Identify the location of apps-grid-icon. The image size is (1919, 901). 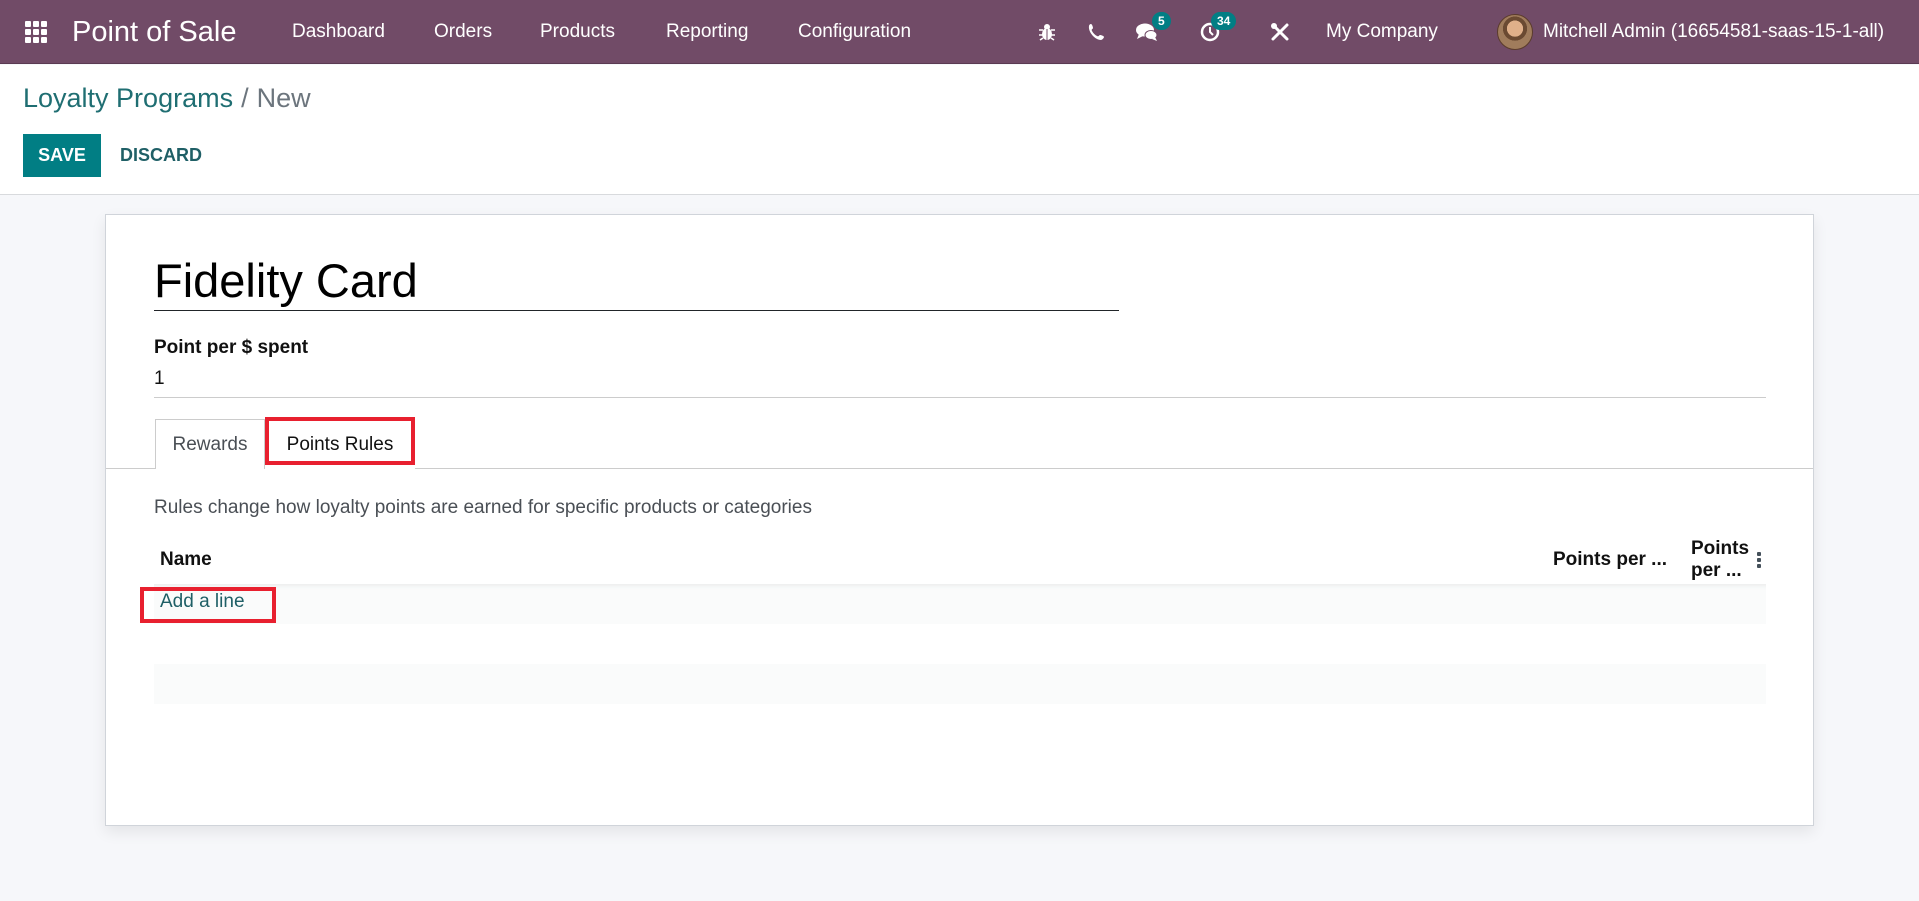
(36, 32).